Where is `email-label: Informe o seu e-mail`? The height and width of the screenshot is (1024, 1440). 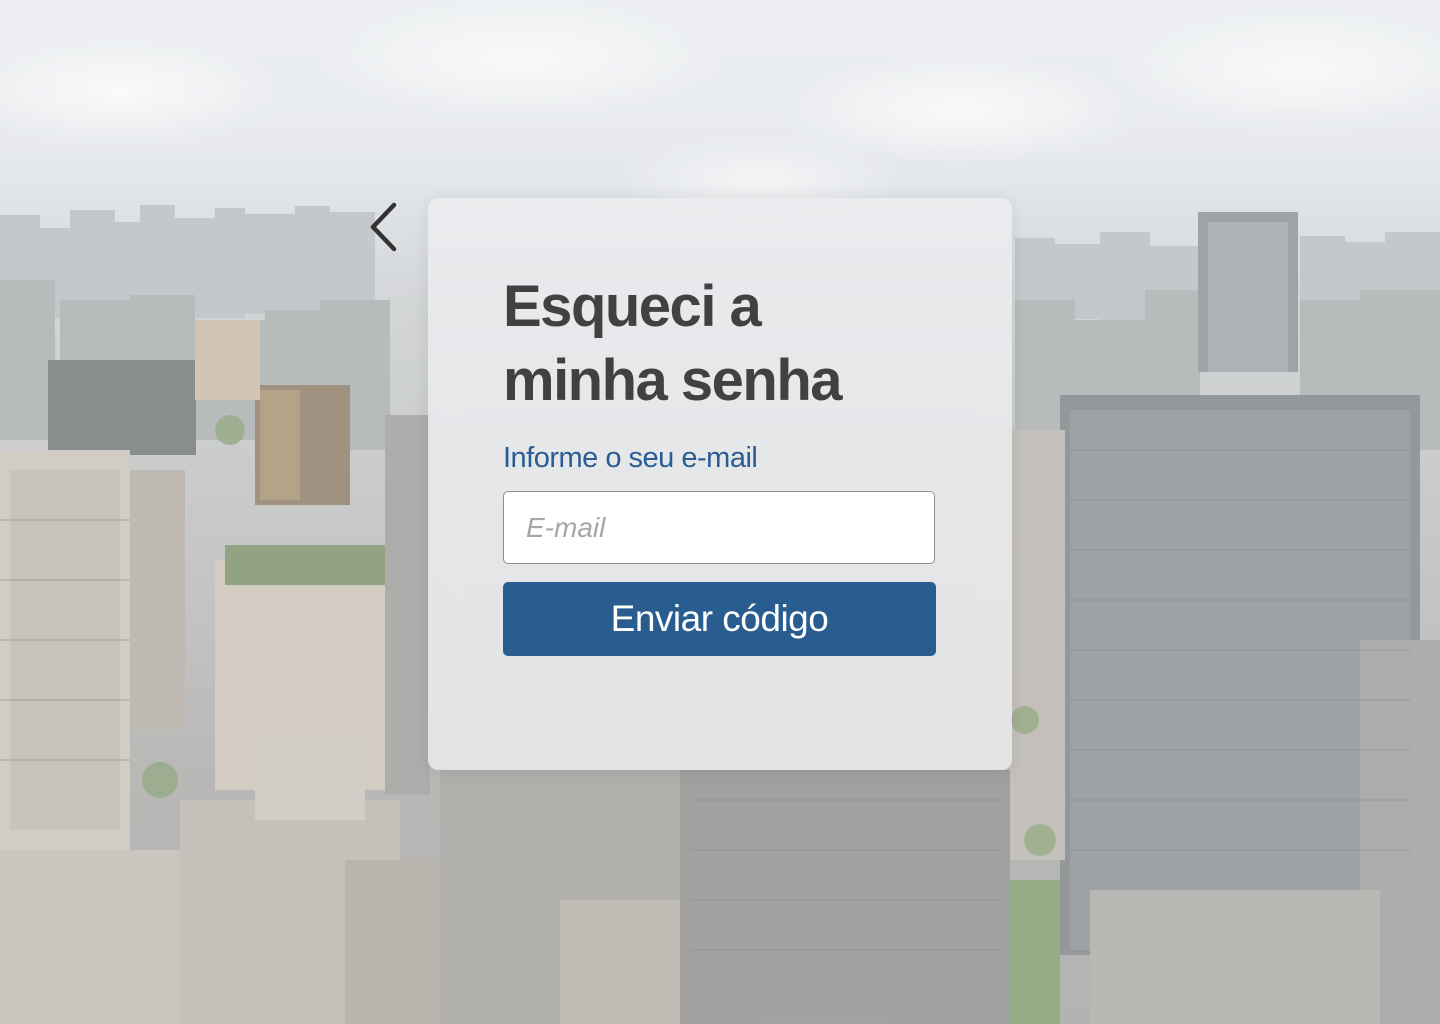
email-label: Informe o seu e-mail is located at coordinates (630, 458).